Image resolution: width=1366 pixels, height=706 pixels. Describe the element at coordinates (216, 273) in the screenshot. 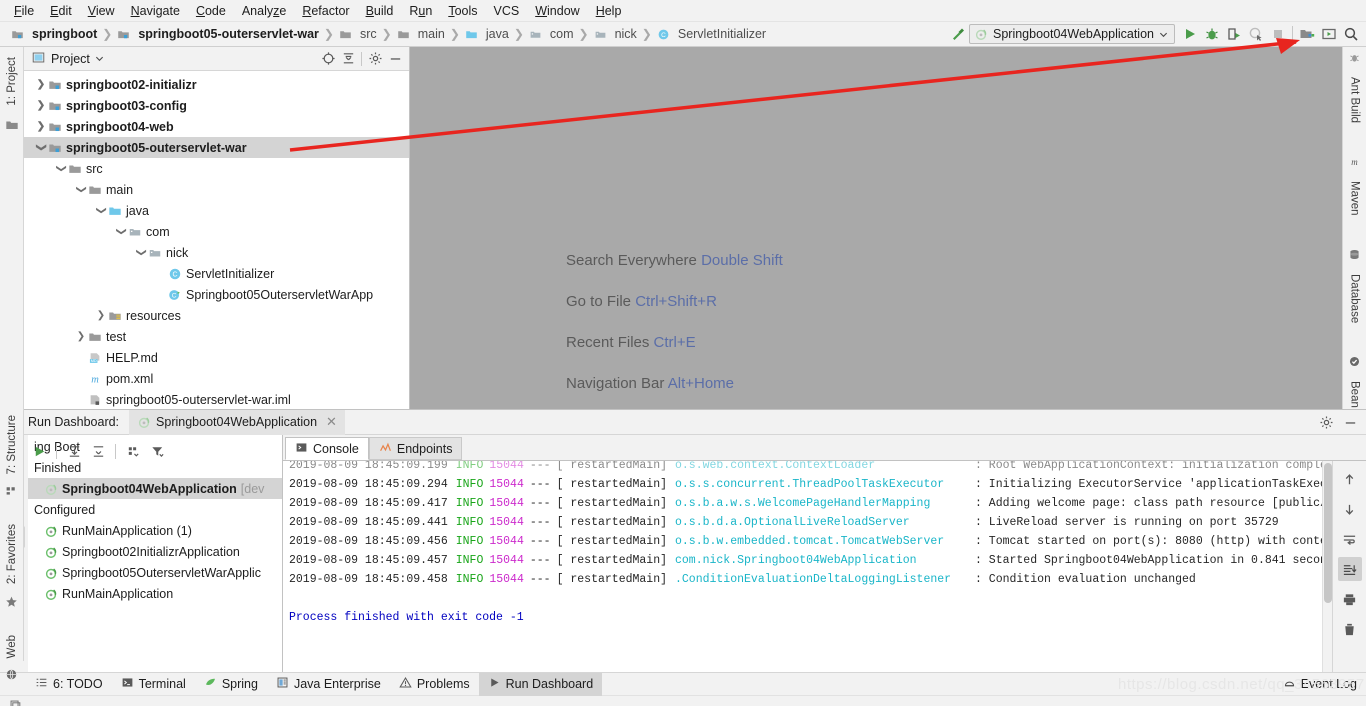

I see `tree-node: C ServletInitializer` at that location.